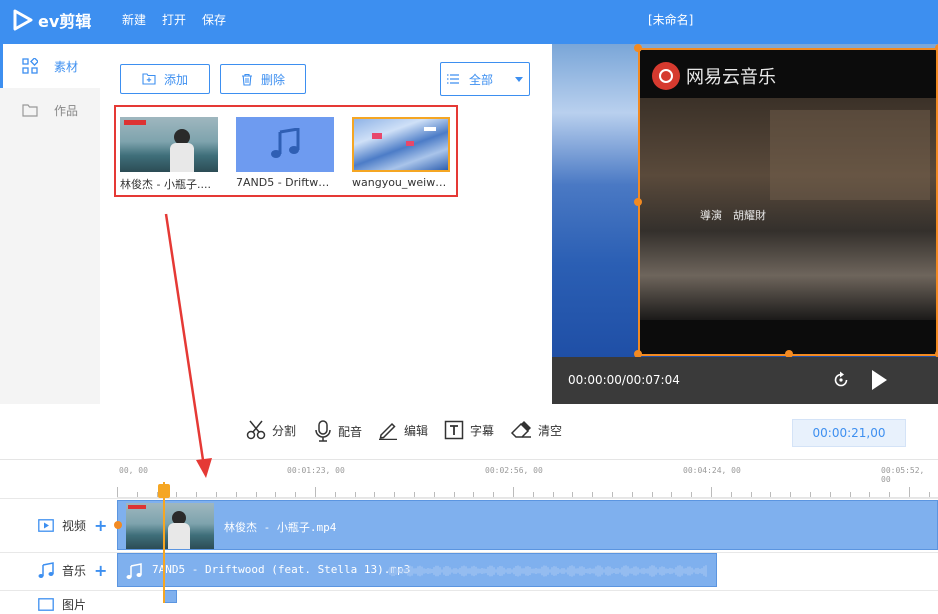 Image resolution: width=938 pixels, height=614 pixels. I want to click on menu-open: 打开, so click(174, 19).